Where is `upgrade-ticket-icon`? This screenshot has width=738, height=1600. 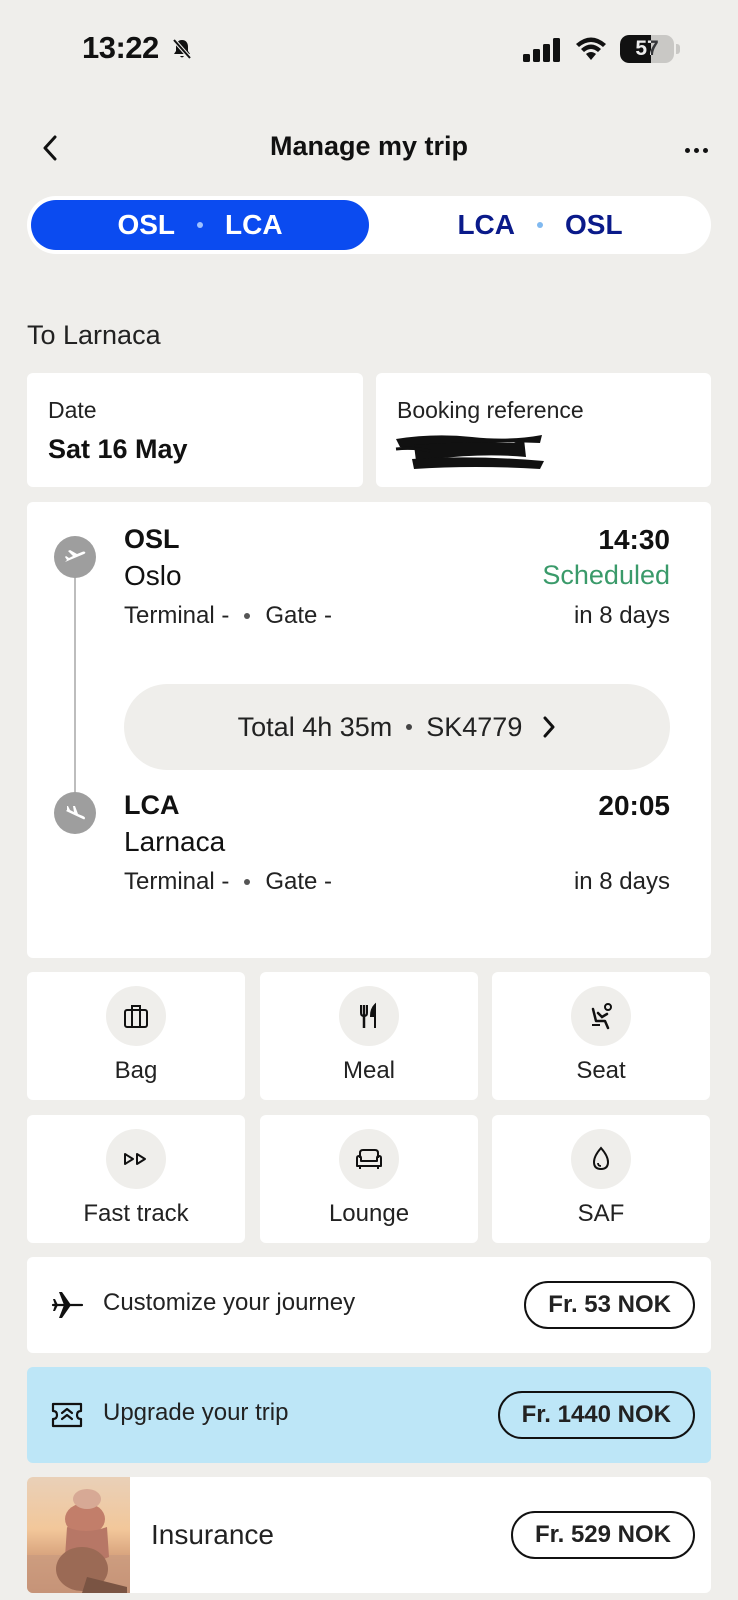 upgrade-ticket-icon is located at coordinates (67, 1415).